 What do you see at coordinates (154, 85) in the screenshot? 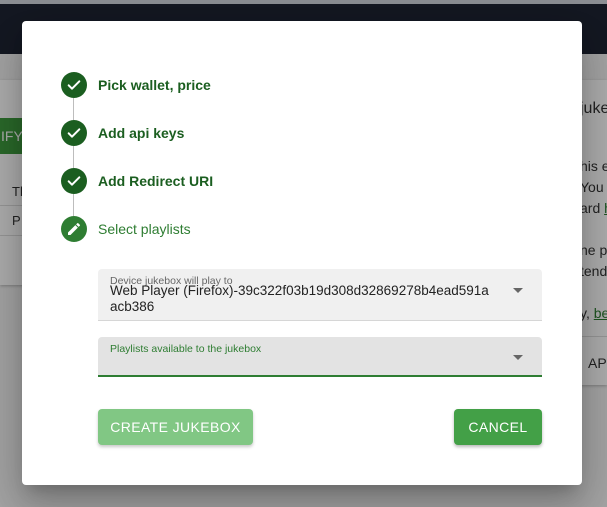
I see `step-label: Pick wallet, price` at bounding box center [154, 85].